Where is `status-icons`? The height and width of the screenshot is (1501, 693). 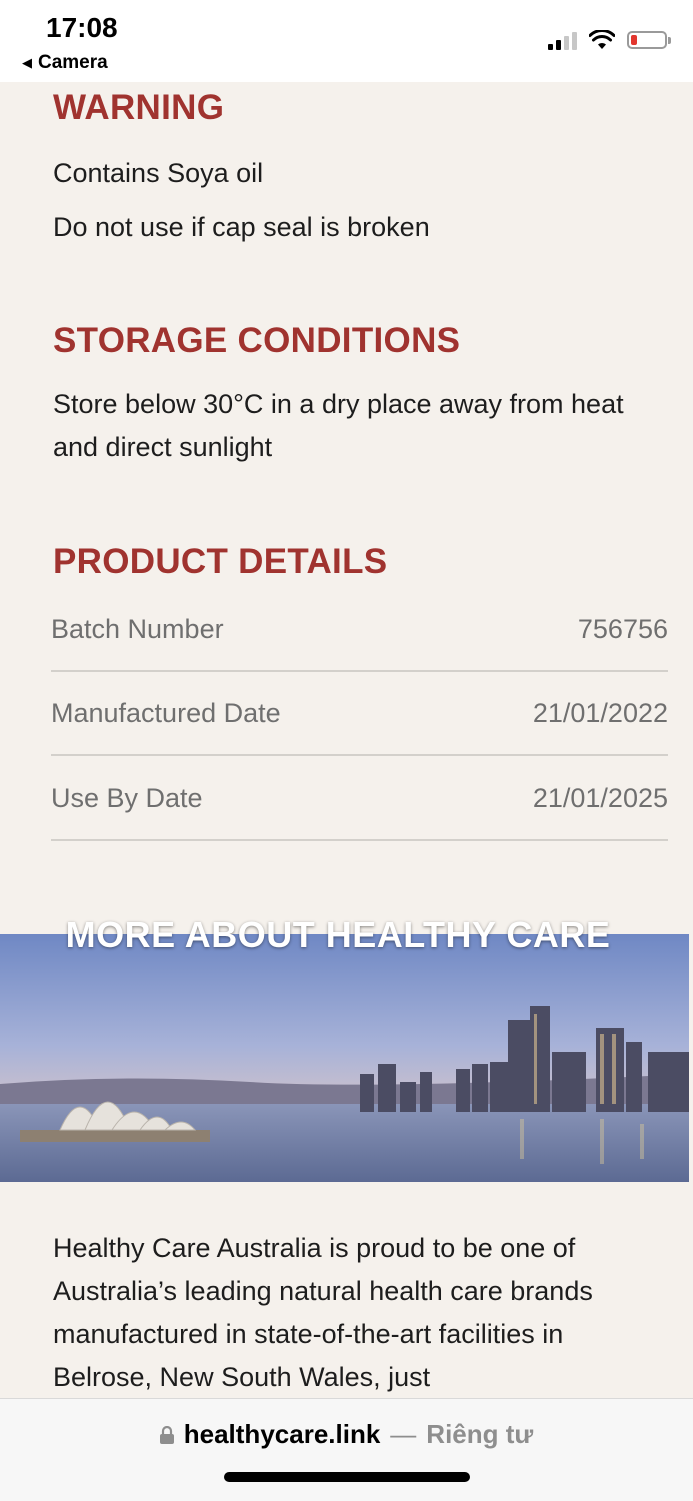
status-icons is located at coordinates (609, 40).